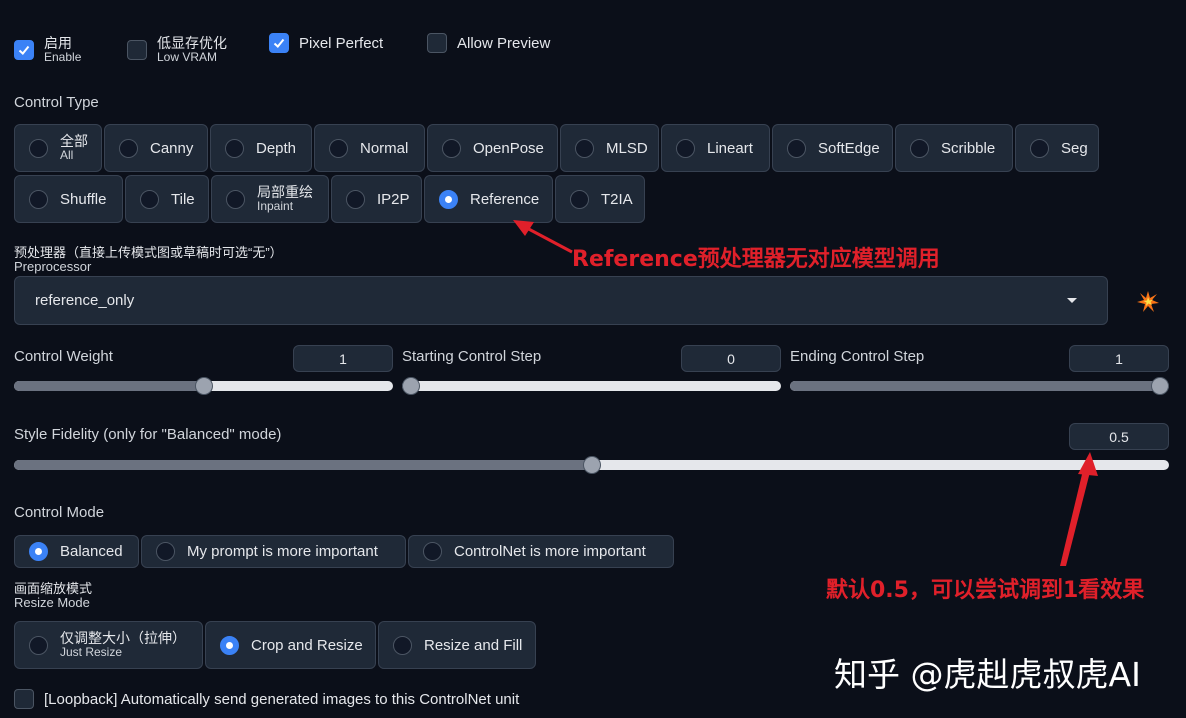 Image resolution: width=1186 pixels, height=718 pixels. I want to click on watermark: 知乎 @虎赳虎叔虎AI, so click(987, 674).